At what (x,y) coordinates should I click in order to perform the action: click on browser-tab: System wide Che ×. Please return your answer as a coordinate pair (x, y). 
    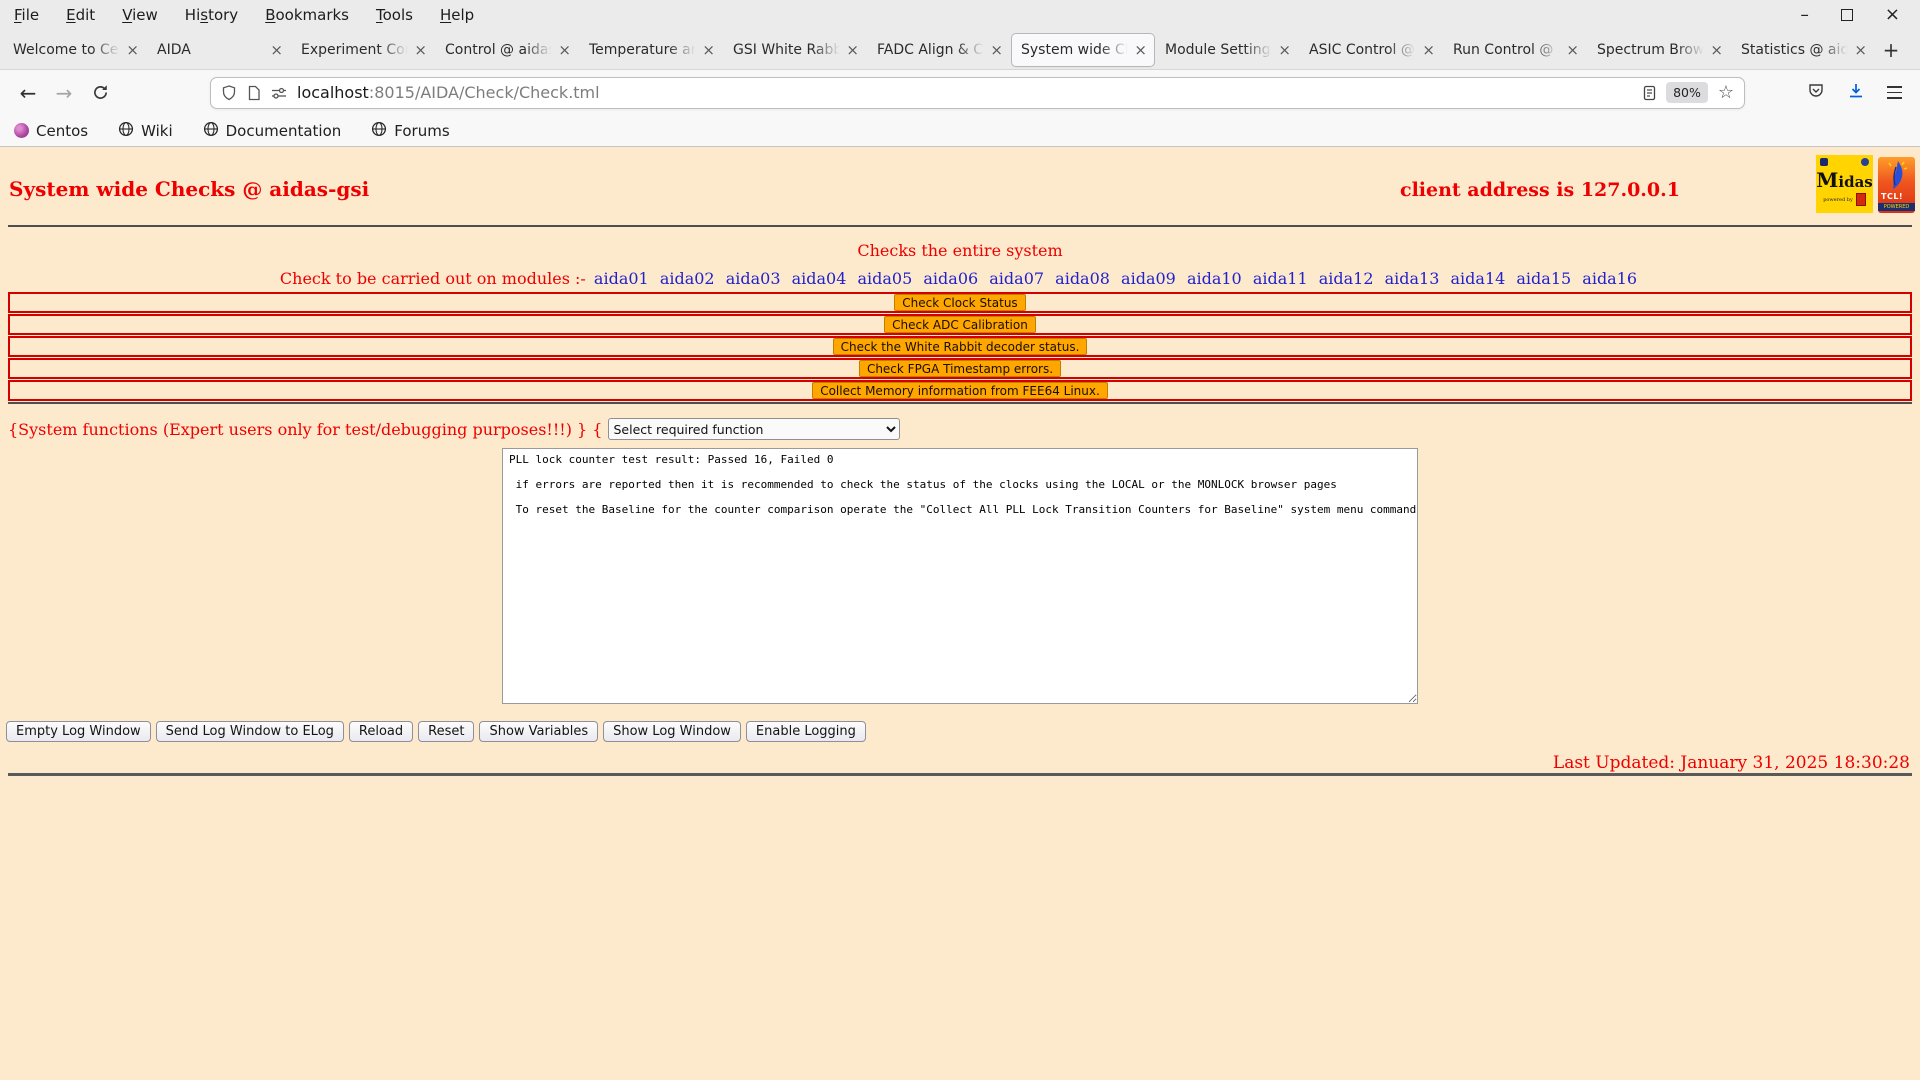
    Looking at the image, I should click on (1083, 49).